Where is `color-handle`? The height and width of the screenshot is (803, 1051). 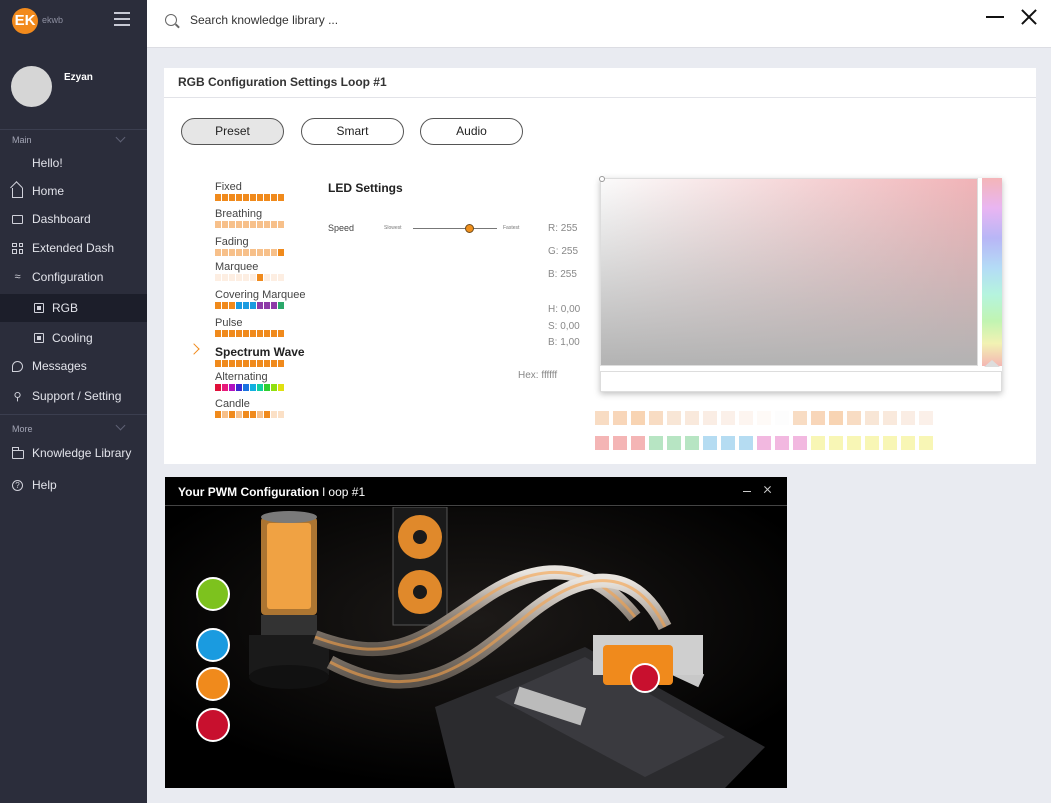
color-handle is located at coordinates (602, 179).